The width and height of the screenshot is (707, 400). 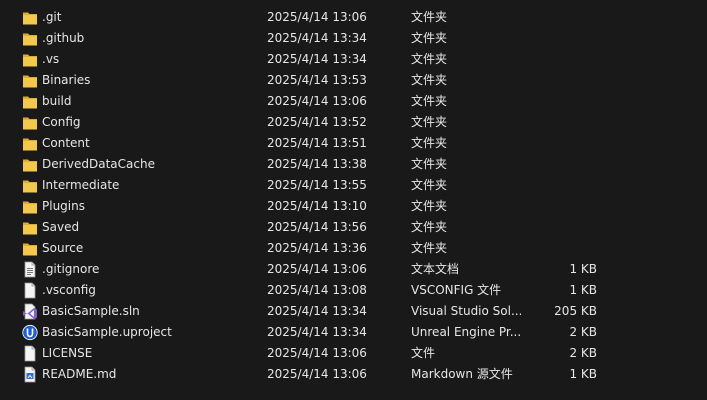 I want to click on file-row: build 2025/4/14 13:06 文件夹, so click(x=353, y=101).